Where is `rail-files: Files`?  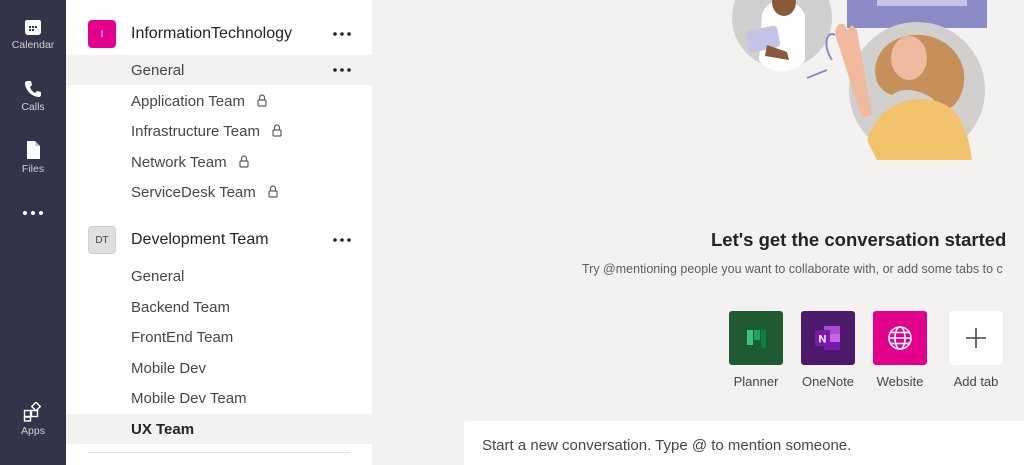
rail-files: Files is located at coordinates (33, 157).